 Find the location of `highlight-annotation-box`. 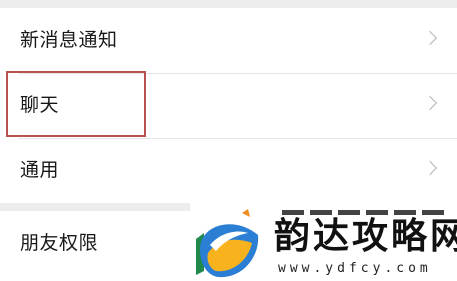

highlight-annotation-box is located at coordinates (76, 104).